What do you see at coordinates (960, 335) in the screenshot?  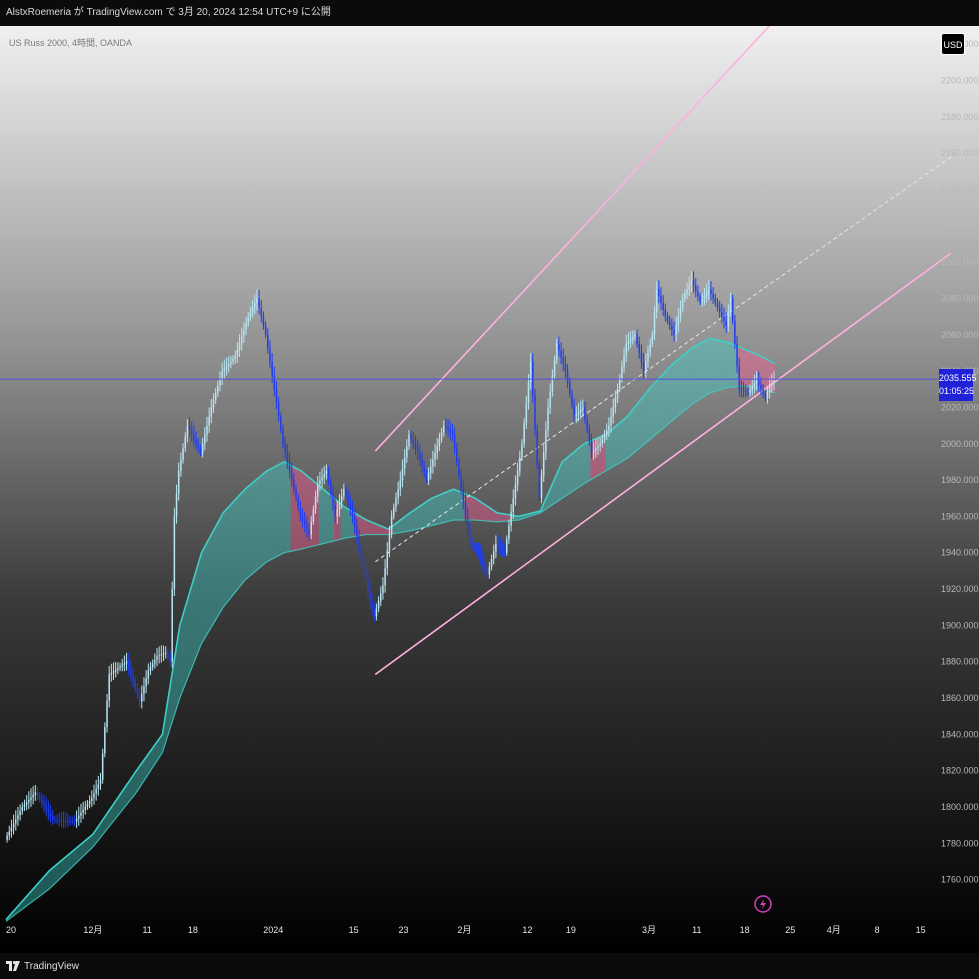 I see `y-tick-label: 2060.000` at bounding box center [960, 335].